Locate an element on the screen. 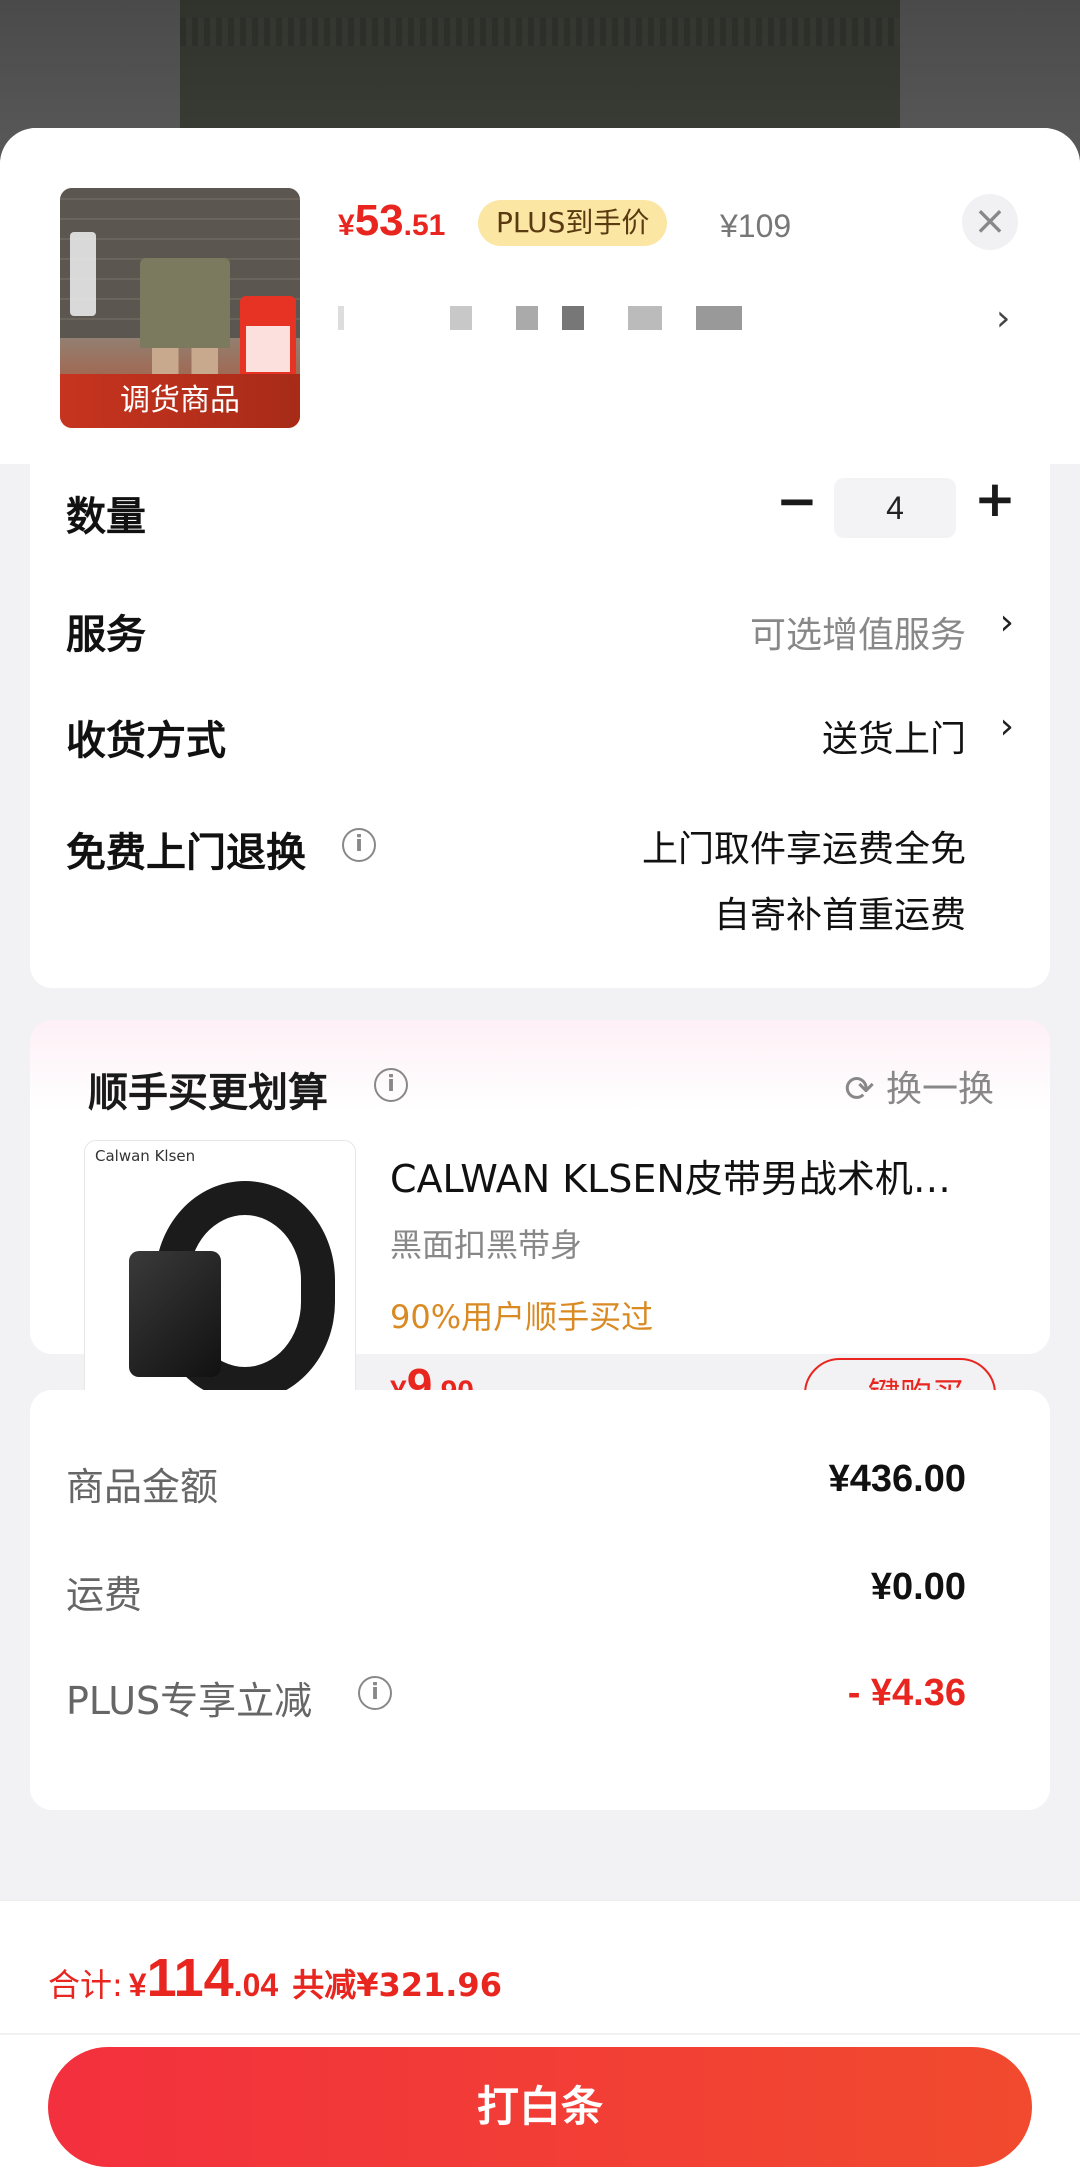 This screenshot has width=1080, height=2178. refresh-label: 换一换 is located at coordinates (939, 1089).